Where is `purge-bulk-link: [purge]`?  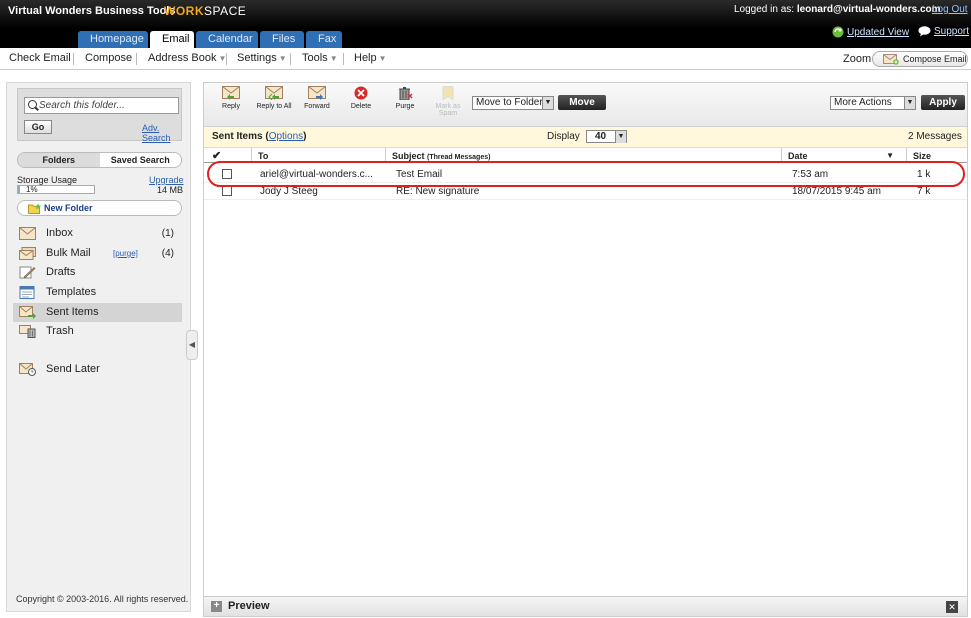 purge-bulk-link: [purge] is located at coordinates (125, 253).